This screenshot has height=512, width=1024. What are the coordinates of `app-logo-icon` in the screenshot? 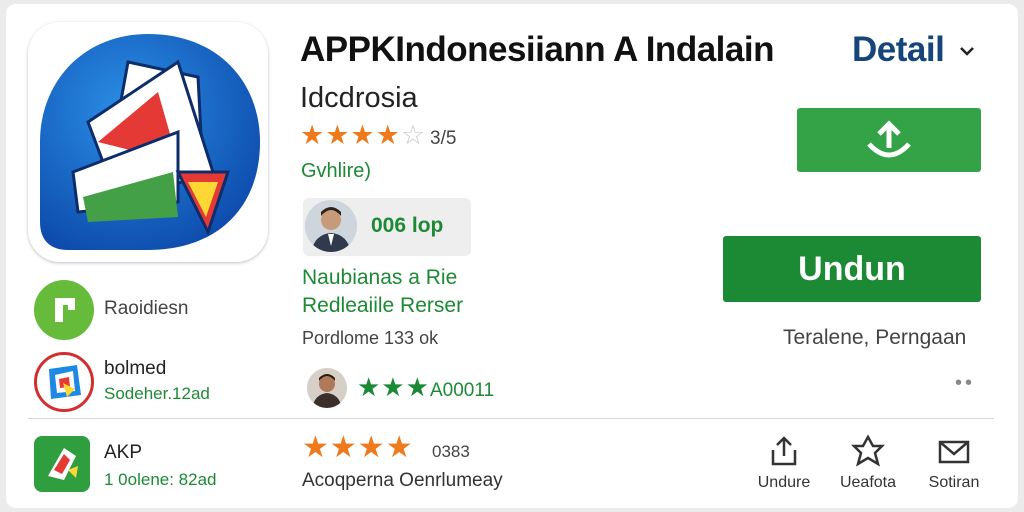 It's located at (150, 142).